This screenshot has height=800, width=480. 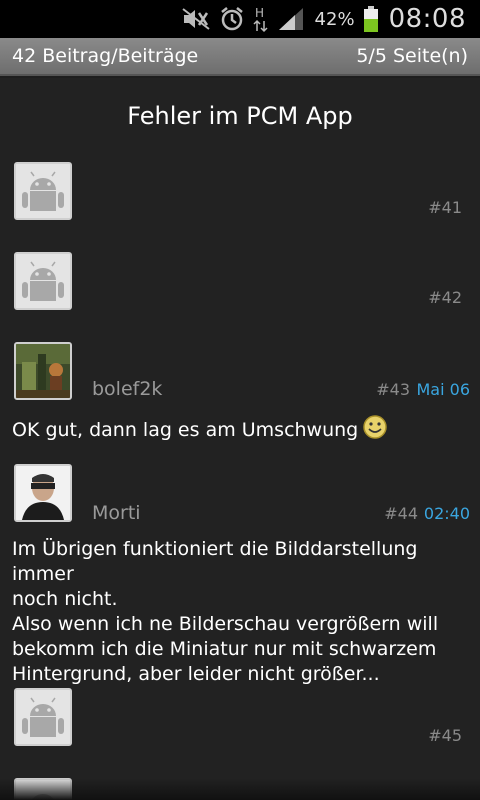 I want to click on post-item: #42, so click(x=240, y=292).